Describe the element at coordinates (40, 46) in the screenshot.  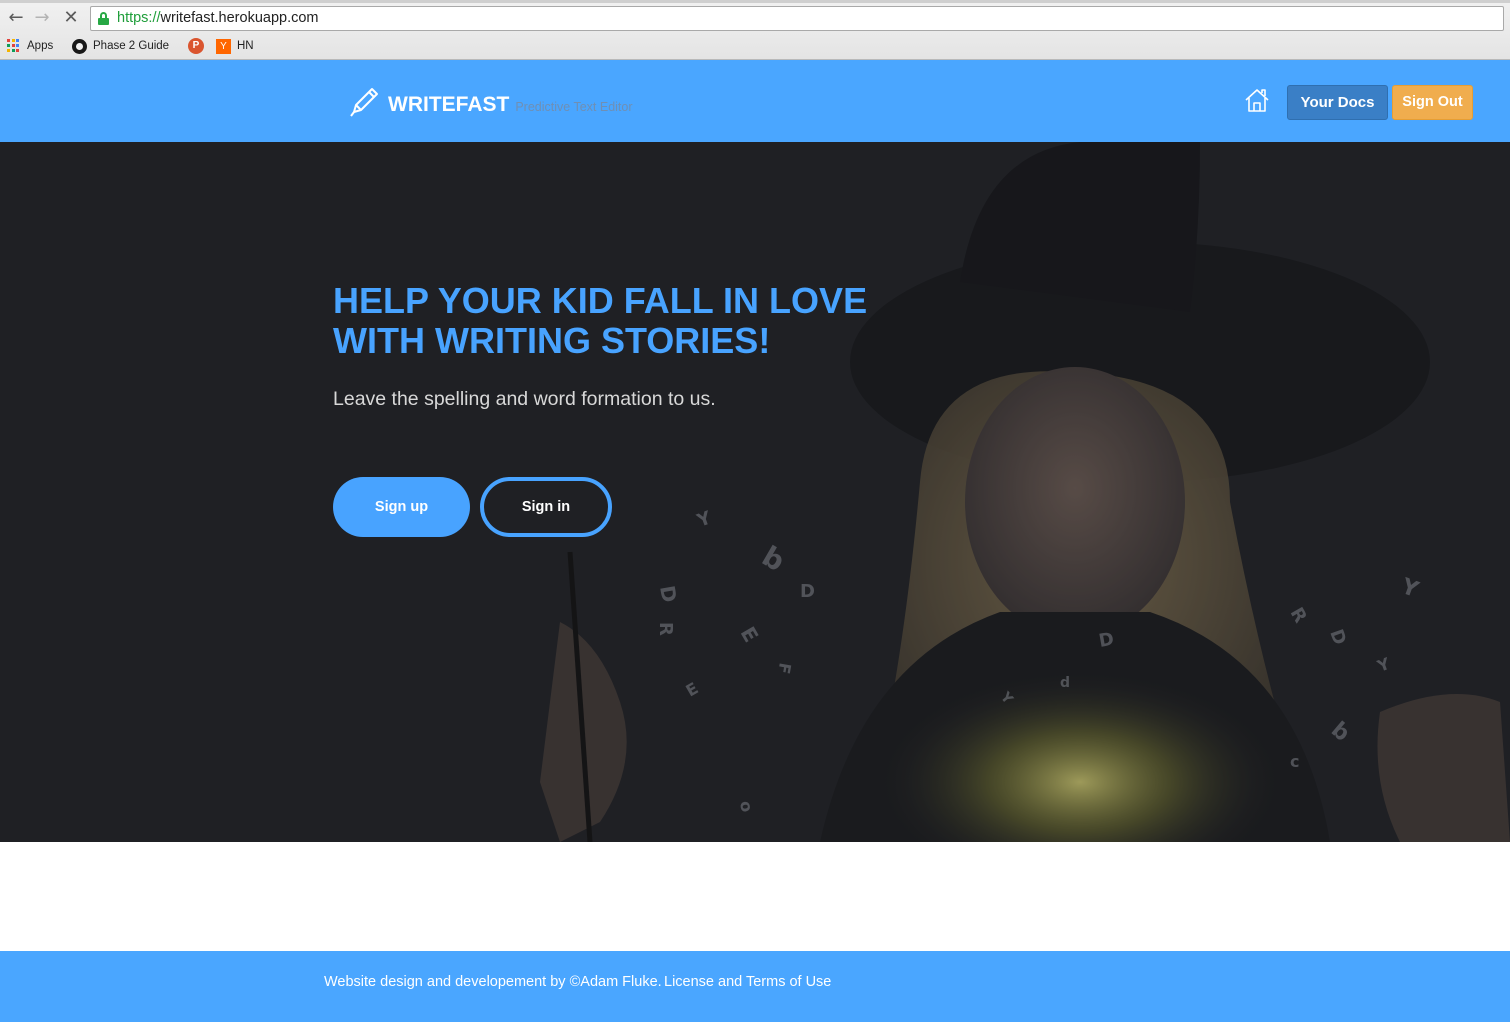
I see `bookmark-label: Apps` at that location.